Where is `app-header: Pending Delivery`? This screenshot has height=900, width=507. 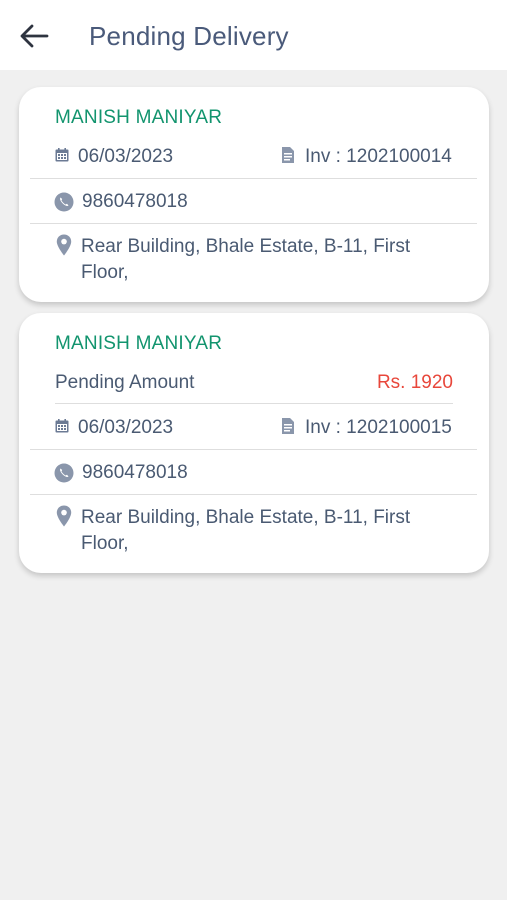 app-header: Pending Delivery is located at coordinates (253, 35).